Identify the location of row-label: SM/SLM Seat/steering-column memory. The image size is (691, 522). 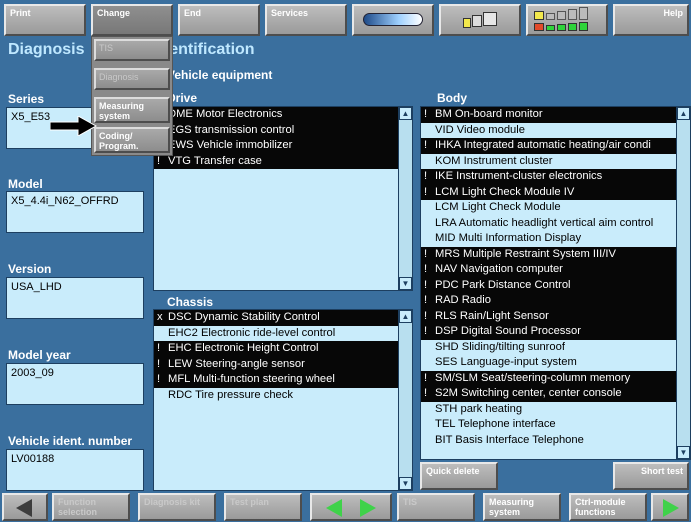
(533, 377).